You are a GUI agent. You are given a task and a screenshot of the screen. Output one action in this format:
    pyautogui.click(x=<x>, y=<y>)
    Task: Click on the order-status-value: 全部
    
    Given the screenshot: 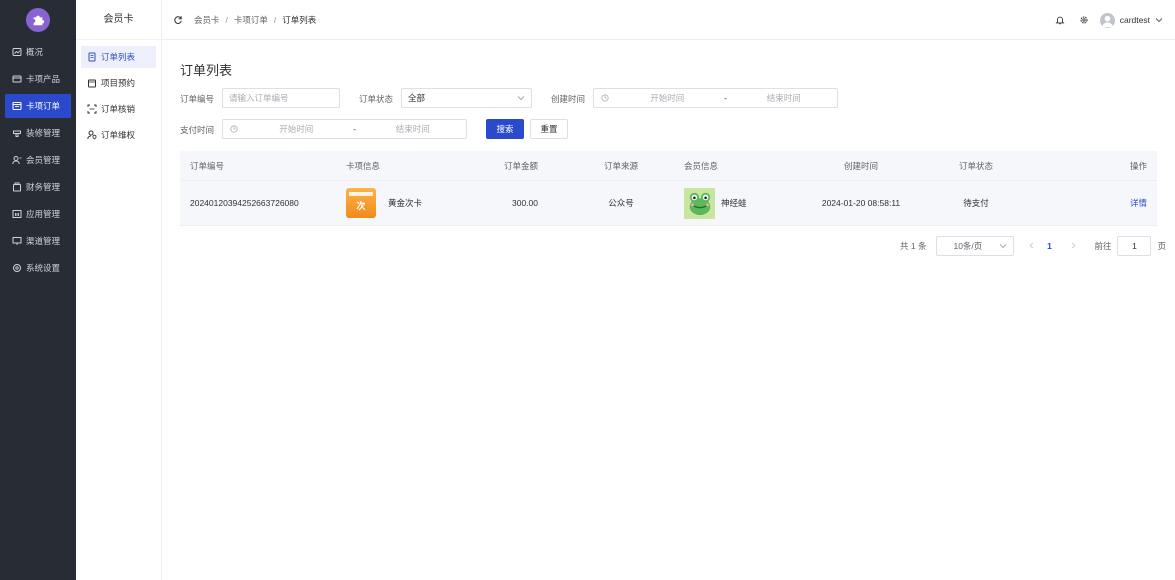 What is the action you would take?
    pyautogui.click(x=417, y=98)
    